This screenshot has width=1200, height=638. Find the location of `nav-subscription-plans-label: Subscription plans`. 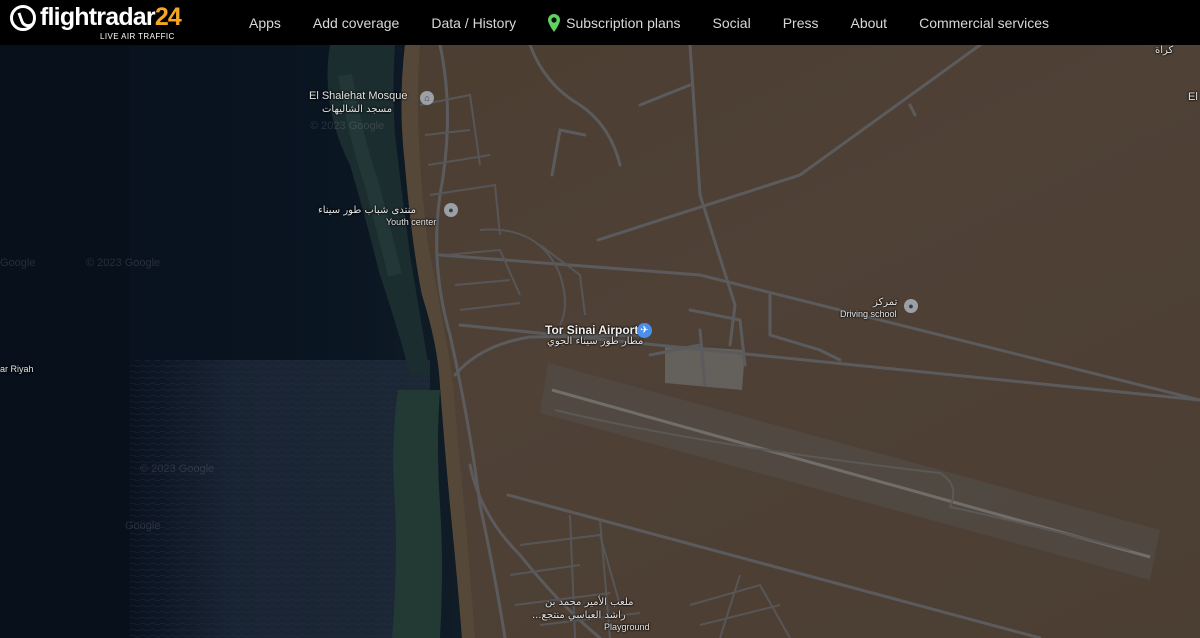

nav-subscription-plans-label: Subscription plans is located at coordinates (623, 22).